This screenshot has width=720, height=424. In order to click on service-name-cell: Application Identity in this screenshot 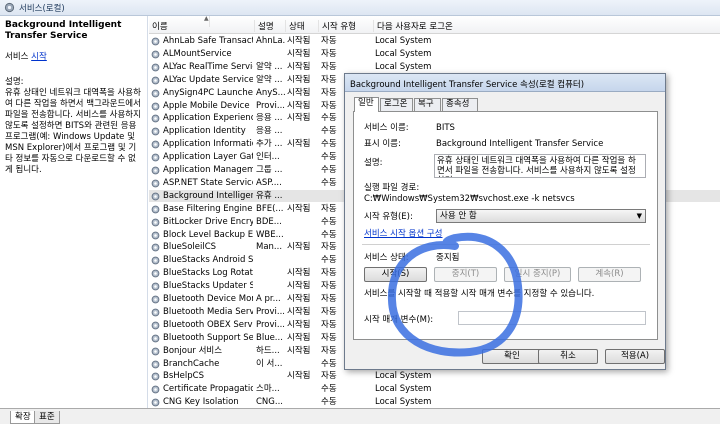, I will do `click(204, 131)`.